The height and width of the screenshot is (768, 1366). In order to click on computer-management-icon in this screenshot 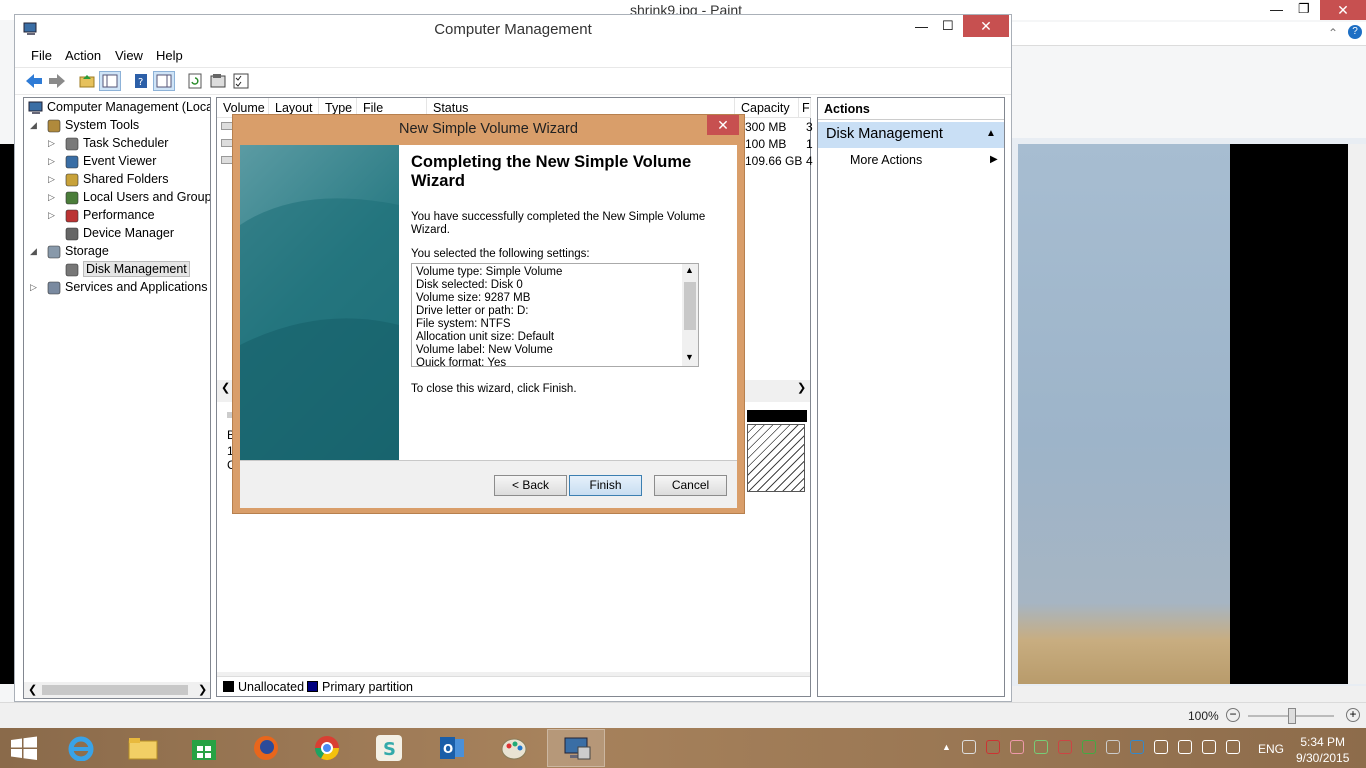, I will do `click(36, 108)`.